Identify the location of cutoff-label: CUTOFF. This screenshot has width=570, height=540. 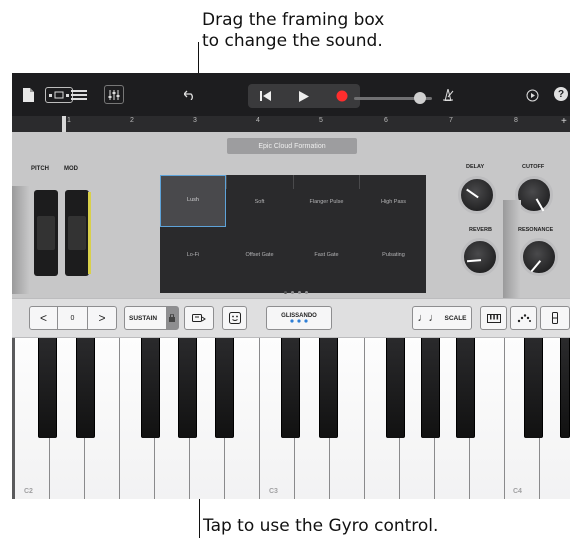
(533, 167).